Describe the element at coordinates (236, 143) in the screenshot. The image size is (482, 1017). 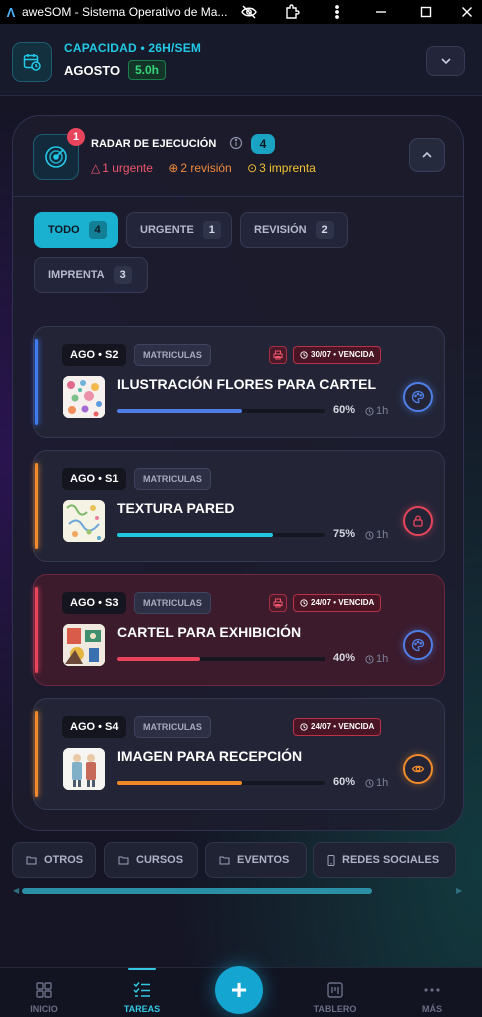
I see `info-icon` at that location.